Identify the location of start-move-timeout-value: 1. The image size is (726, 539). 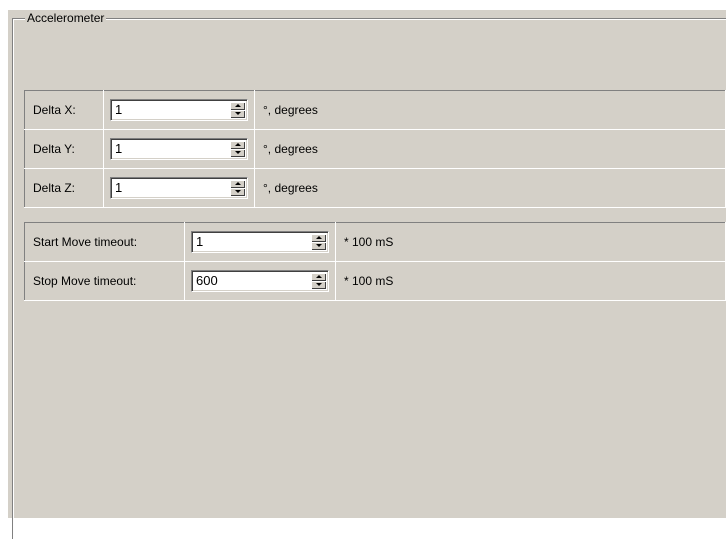
(199, 242).